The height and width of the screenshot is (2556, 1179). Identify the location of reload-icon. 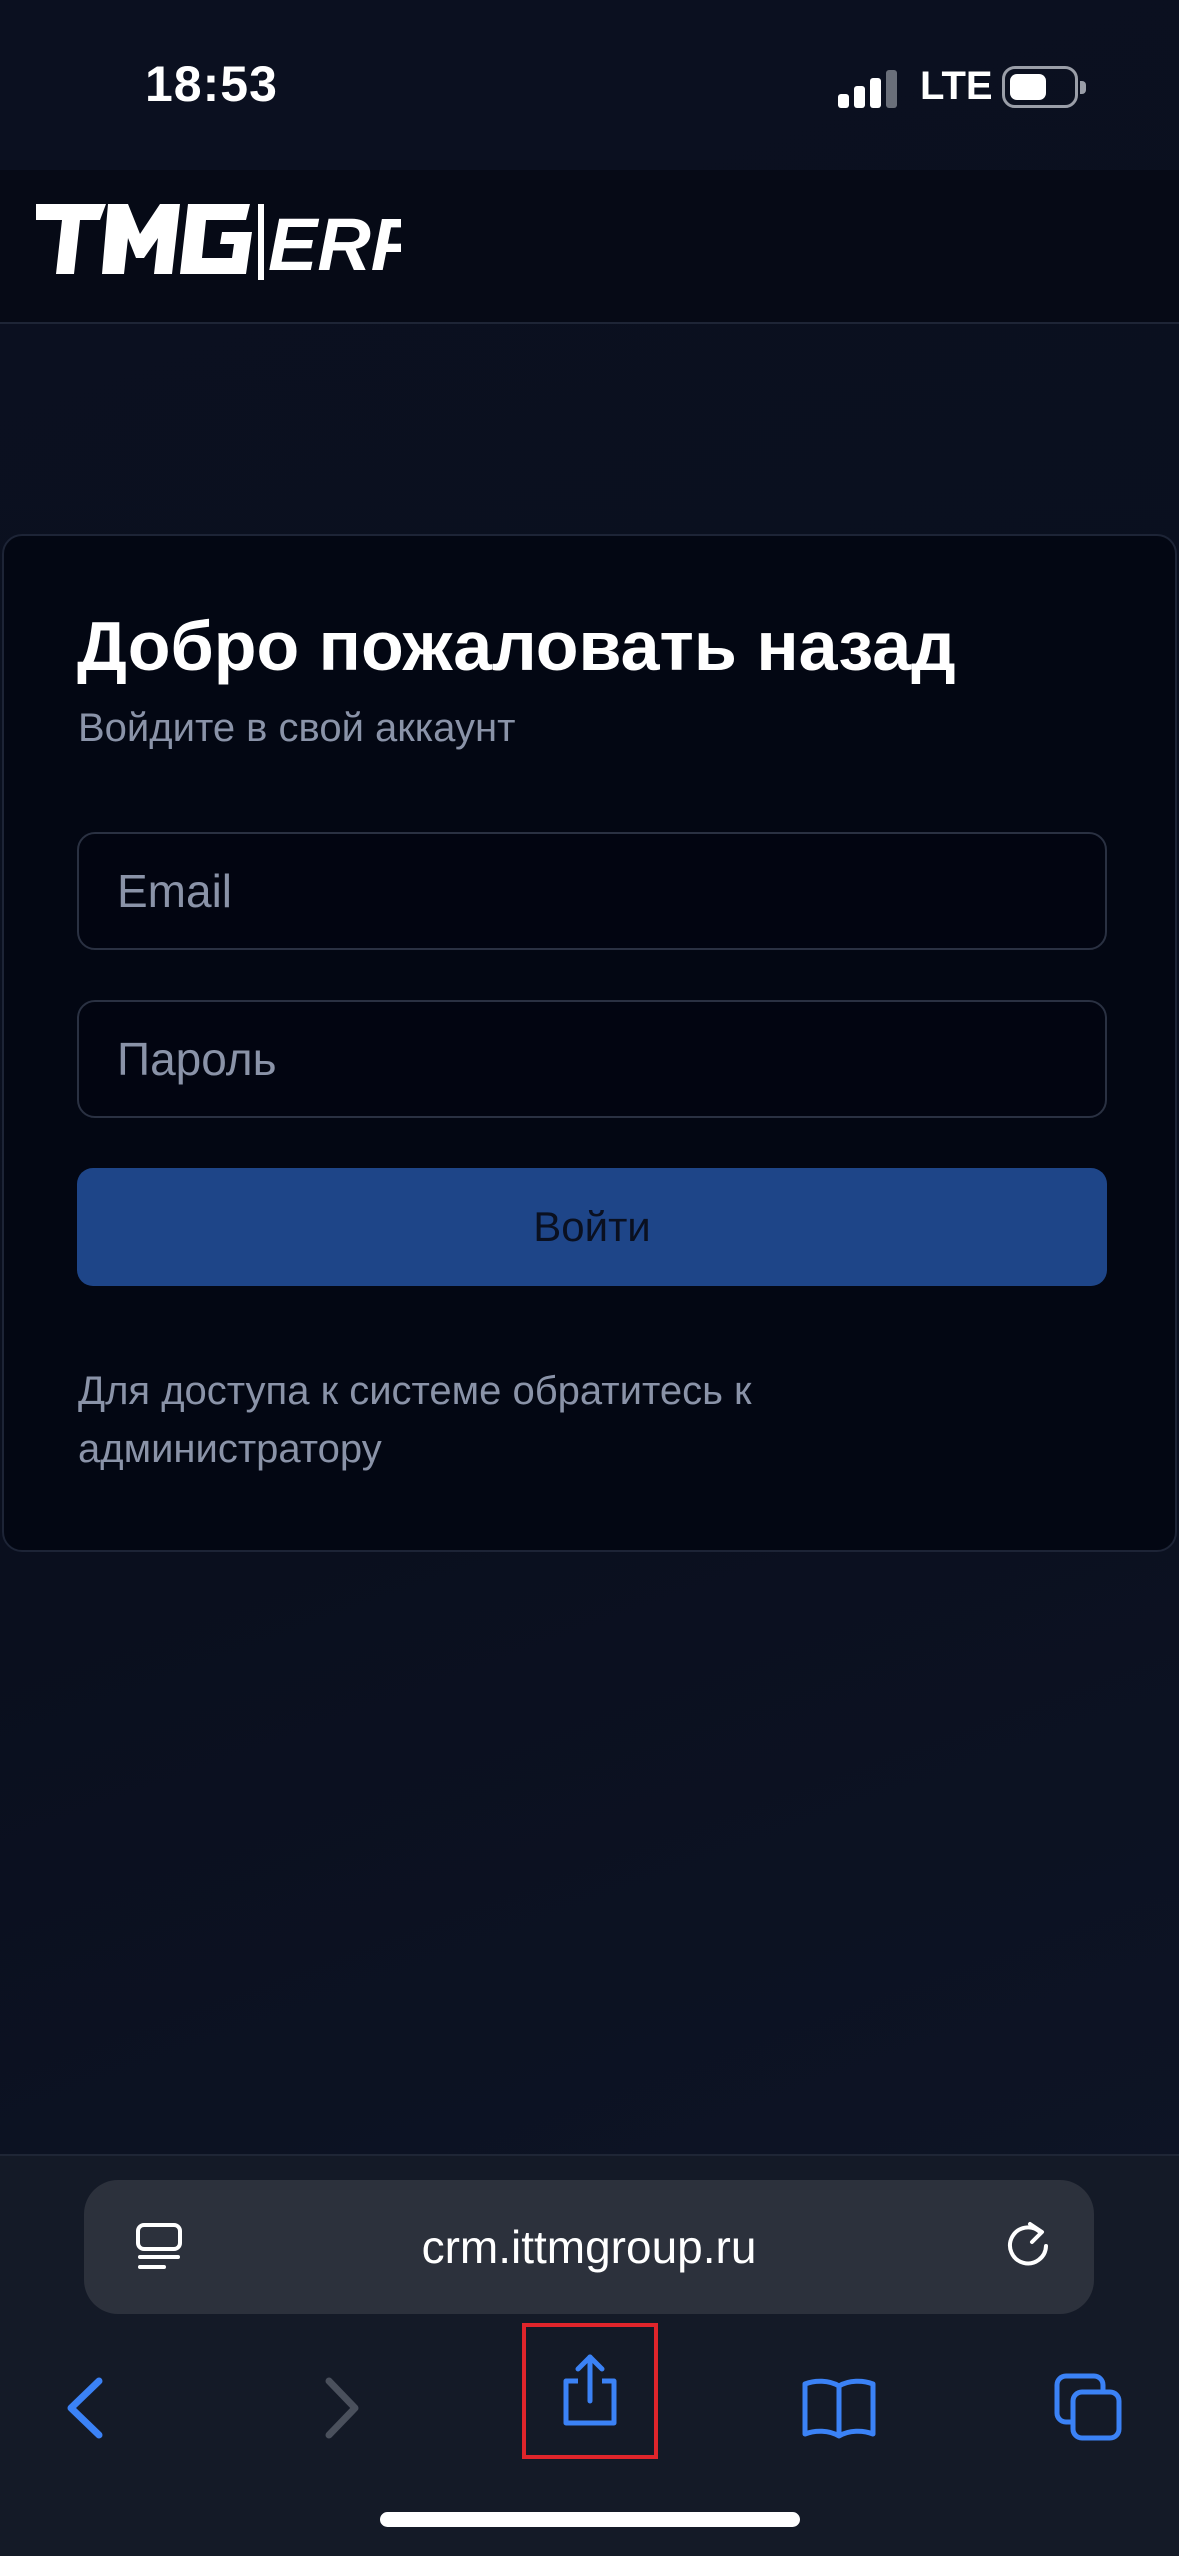
(1028, 2246).